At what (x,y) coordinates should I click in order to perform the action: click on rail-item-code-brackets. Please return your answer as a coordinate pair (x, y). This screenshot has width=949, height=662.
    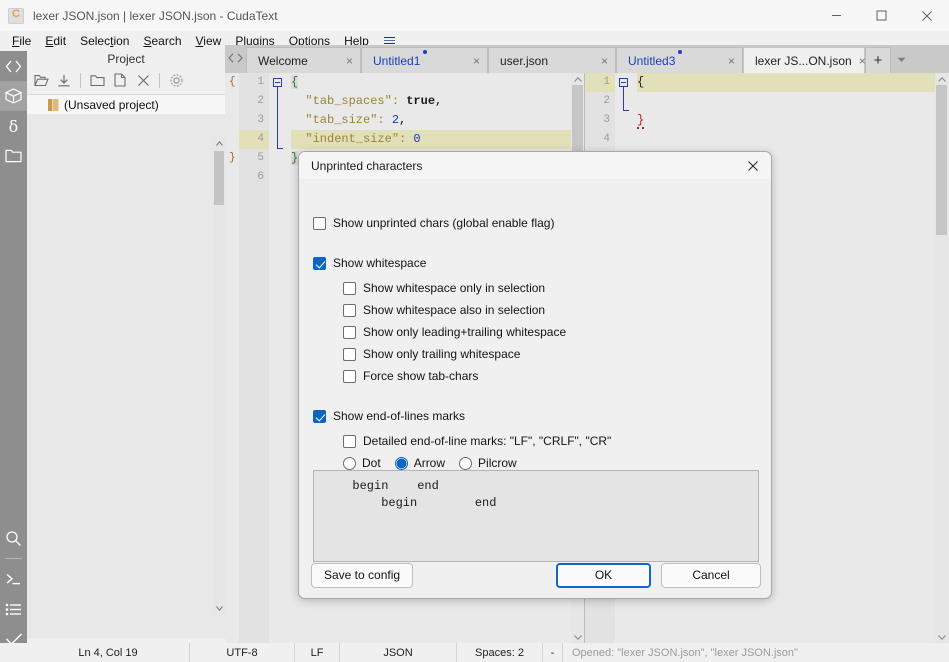
    Looking at the image, I should click on (13, 66).